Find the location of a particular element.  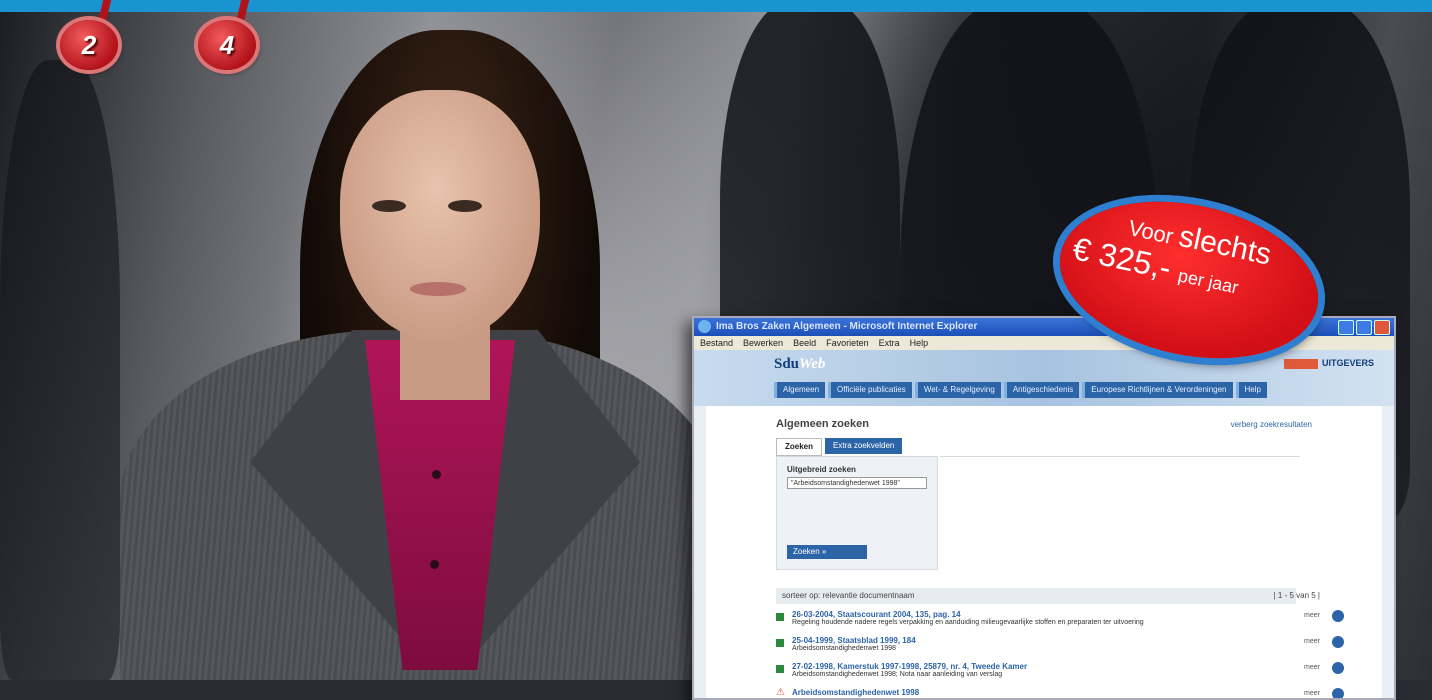

brand-label: UITGEVERS is located at coordinates (1347, 363).